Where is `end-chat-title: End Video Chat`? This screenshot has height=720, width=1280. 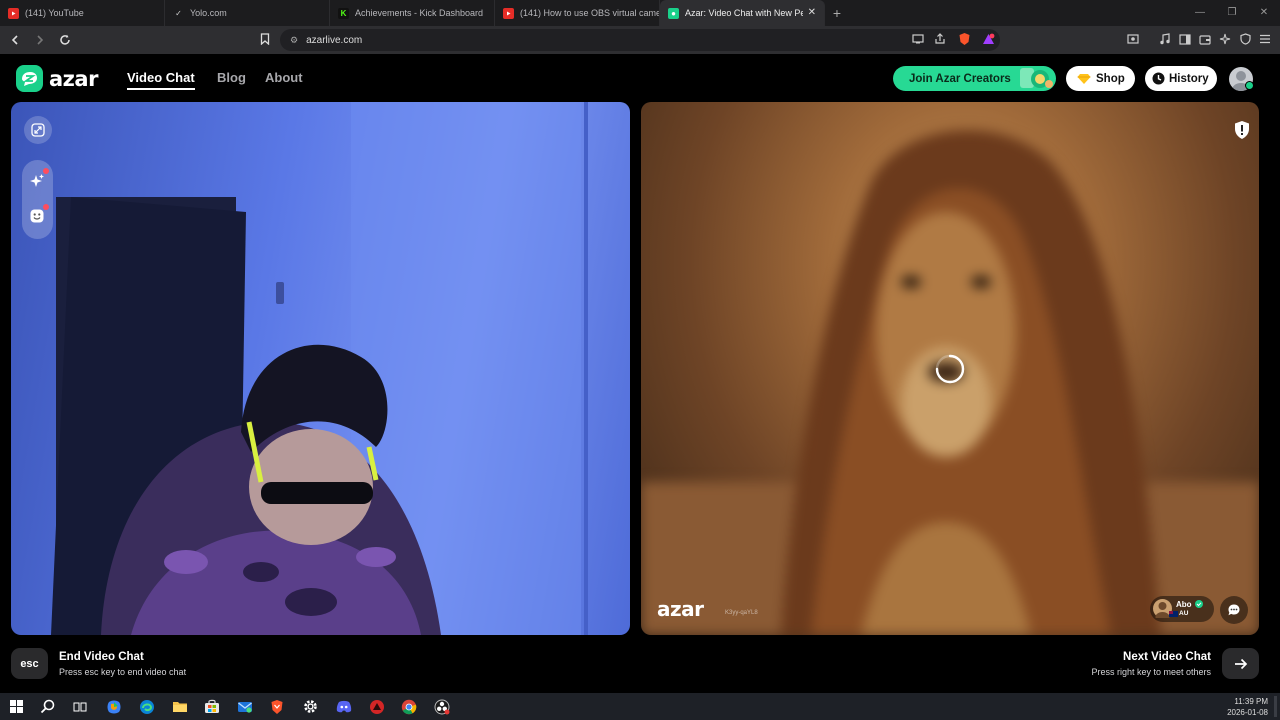 end-chat-title: End Video Chat is located at coordinates (101, 657).